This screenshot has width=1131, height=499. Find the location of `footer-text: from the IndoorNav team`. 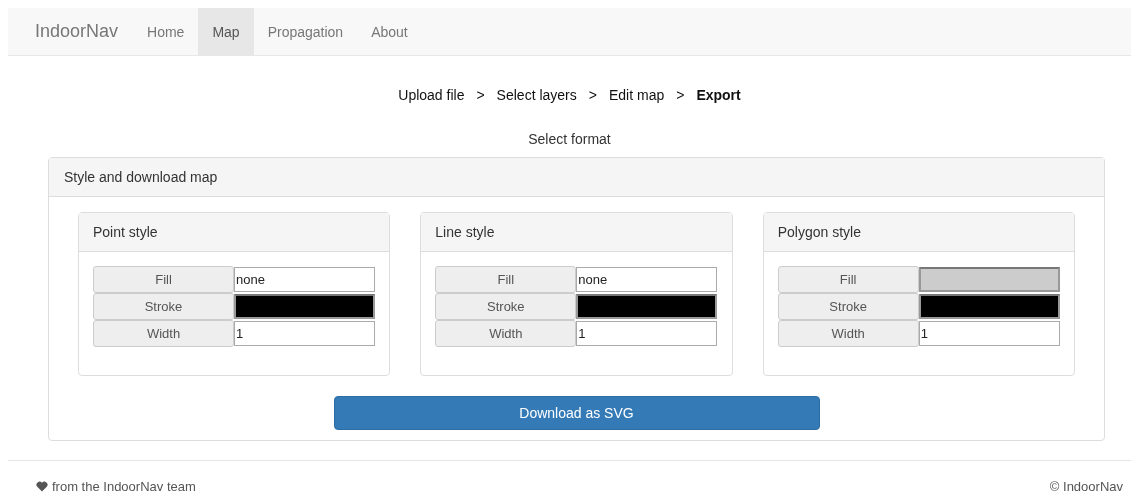

footer-text: from the IndoorNav team is located at coordinates (124, 486).